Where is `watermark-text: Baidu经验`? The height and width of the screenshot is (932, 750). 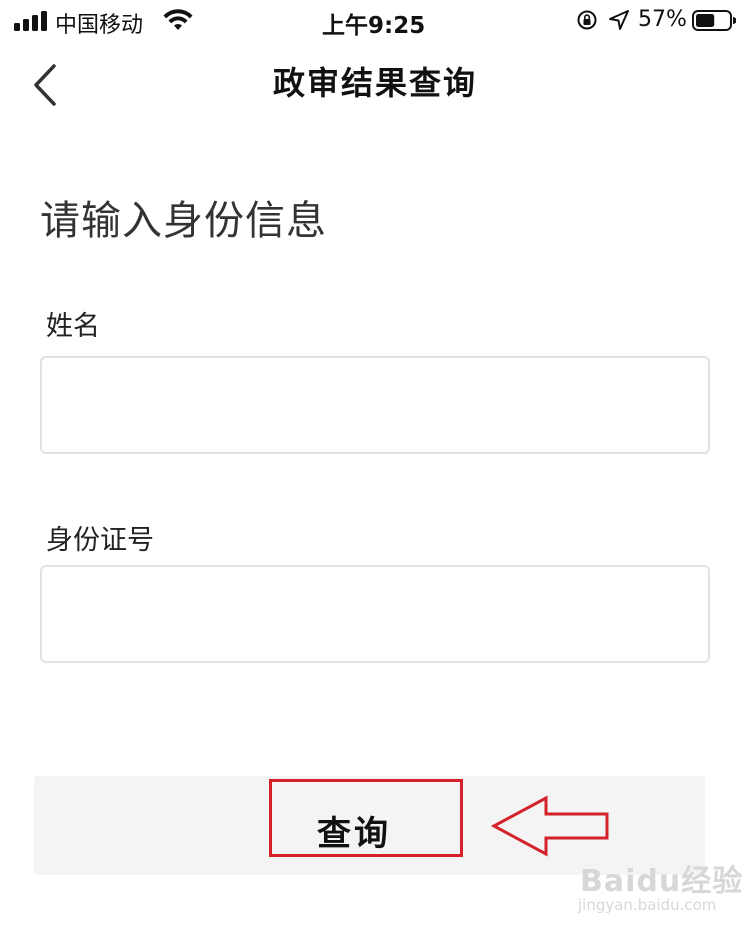 watermark-text: Baidu经验 is located at coordinates (662, 881).